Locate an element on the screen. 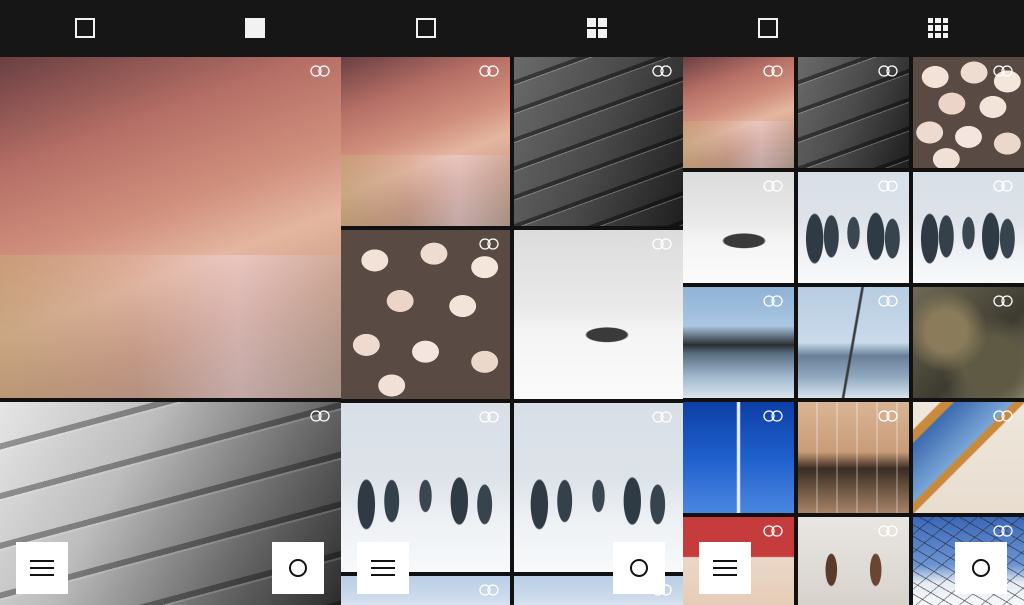 The width and height of the screenshot is (1024, 605). four-grid-layout-icon is located at coordinates (597, 28).